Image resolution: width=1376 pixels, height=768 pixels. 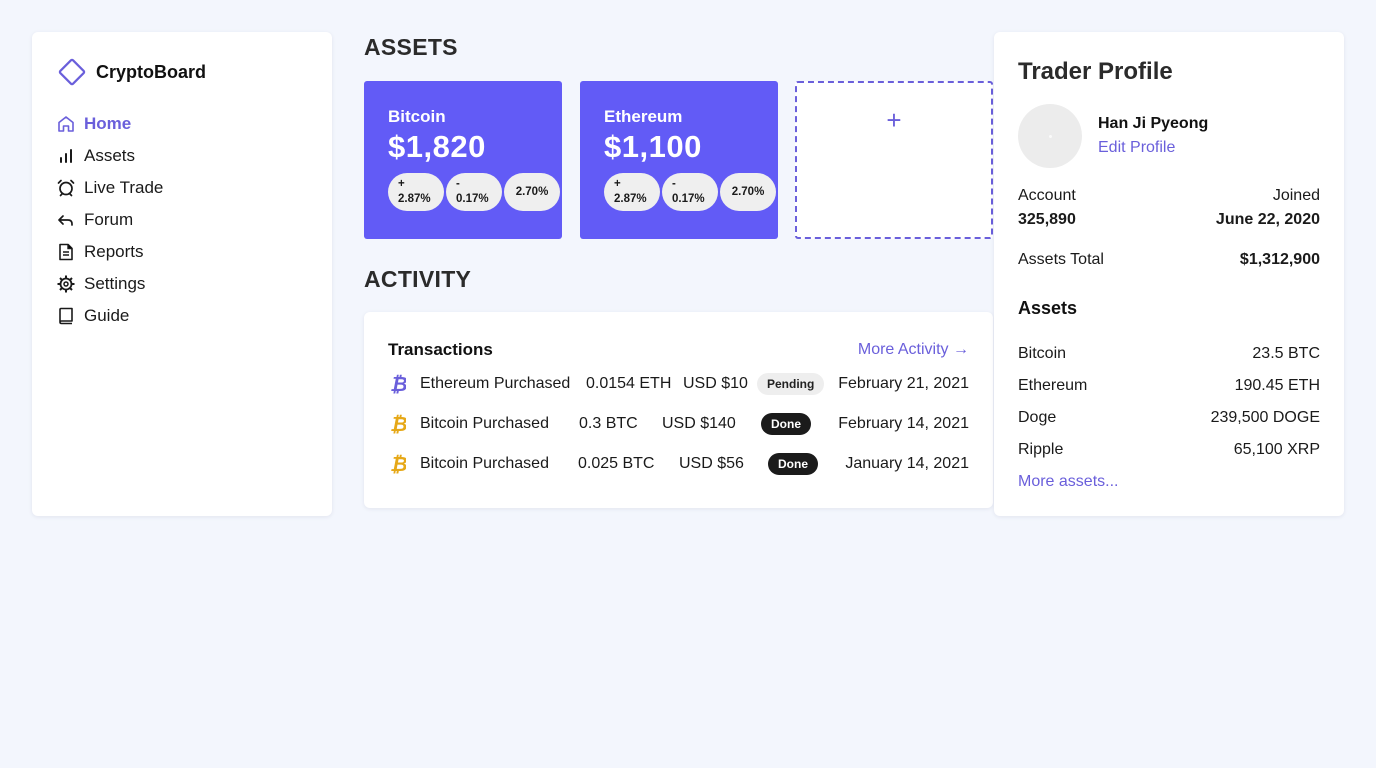 I want to click on holding-value: 65,100 XRP, so click(x=1276, y=449).